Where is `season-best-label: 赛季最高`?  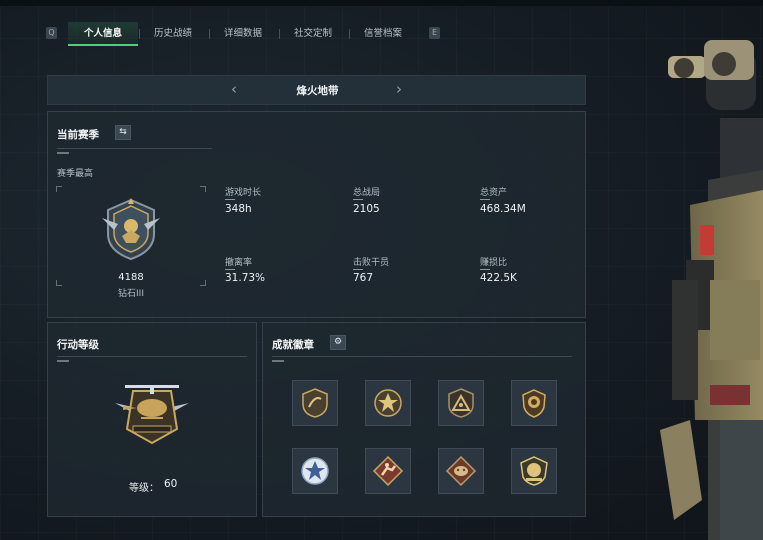
season-best-label: 赛季最高 is located at coordinates (75, 174).